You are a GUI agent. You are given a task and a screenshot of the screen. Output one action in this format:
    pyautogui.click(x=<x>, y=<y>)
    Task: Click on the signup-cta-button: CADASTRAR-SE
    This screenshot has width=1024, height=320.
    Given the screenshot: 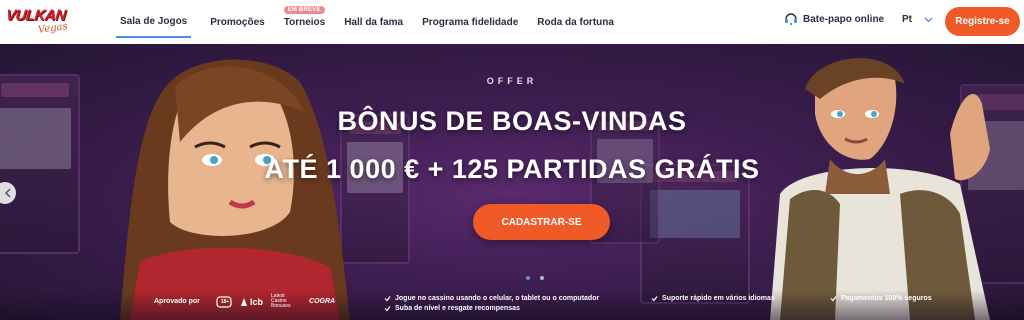 What is the action you would take?
    pyautogui.click(x=541, y=222)
    